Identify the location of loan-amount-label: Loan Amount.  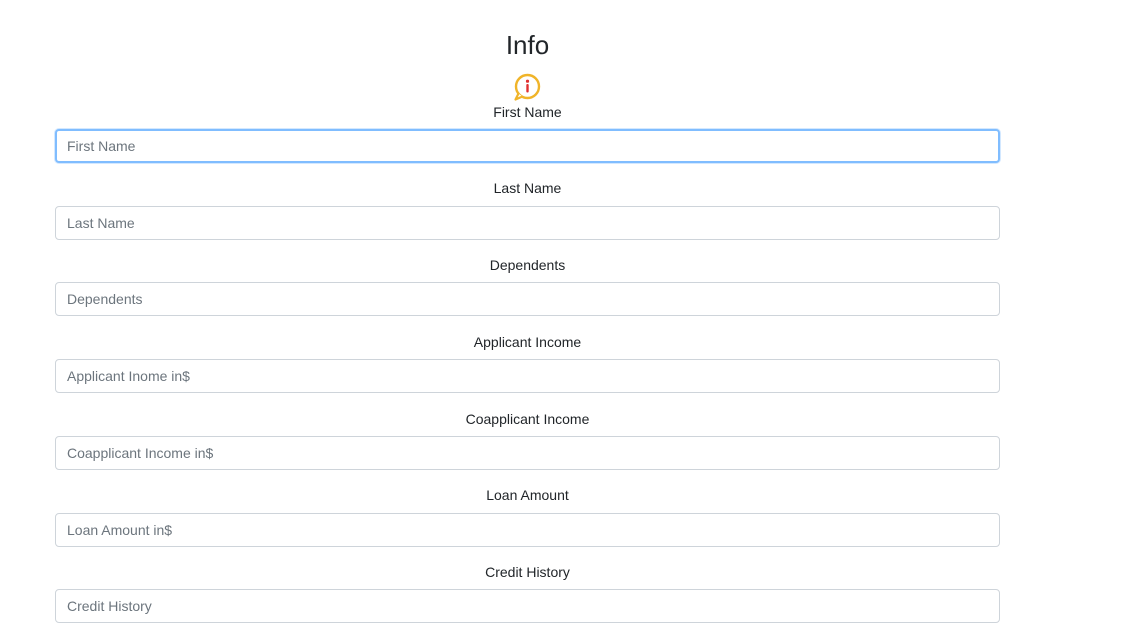
(527, 495).